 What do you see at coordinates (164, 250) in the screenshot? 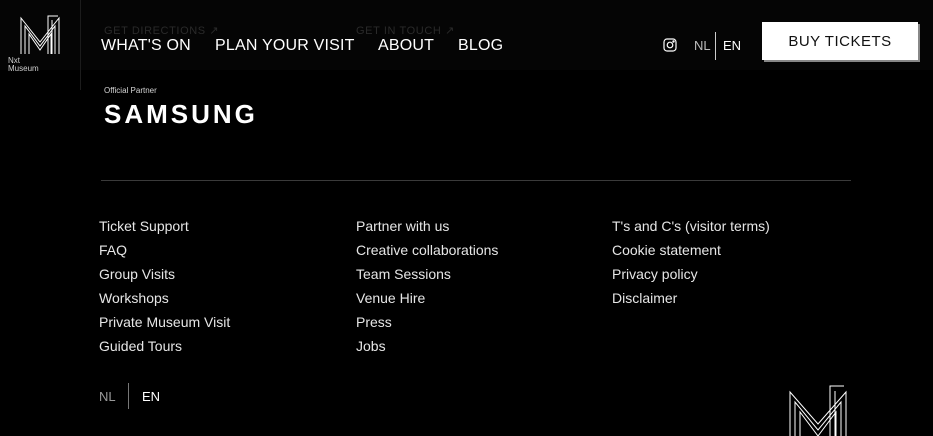
I see `footer-link-faq: FAQ` at bounding box center [164, 250].